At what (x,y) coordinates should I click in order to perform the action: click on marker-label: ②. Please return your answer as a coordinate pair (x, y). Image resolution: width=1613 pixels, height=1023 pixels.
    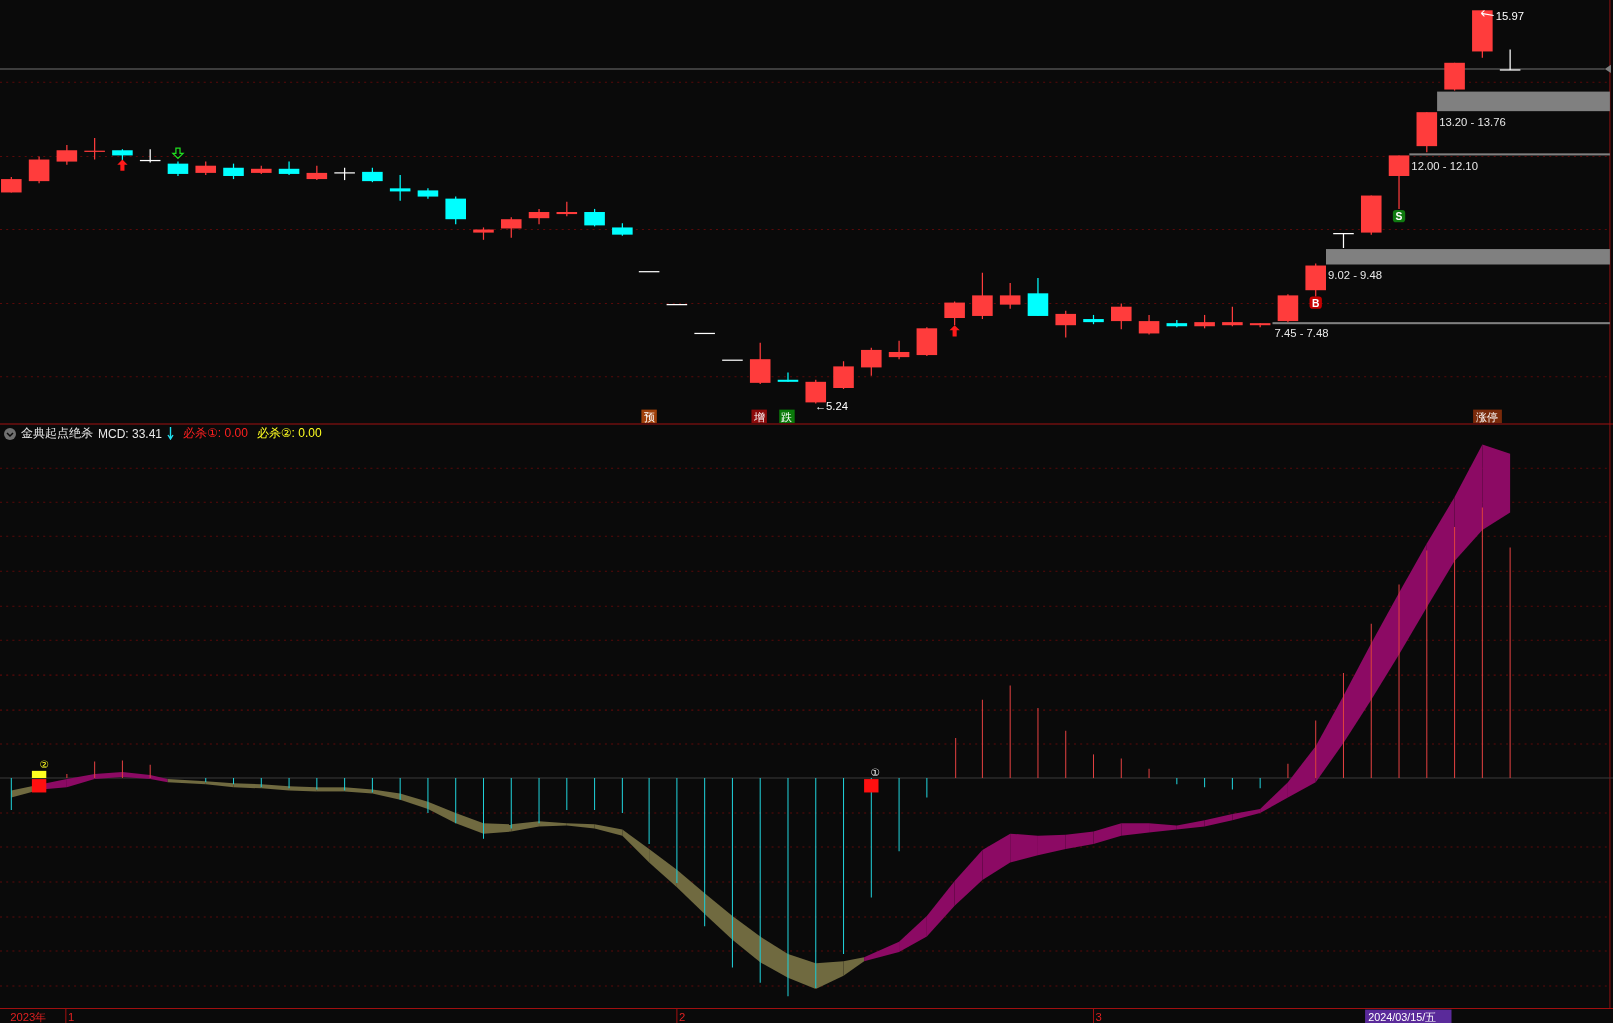
    Looking at the image, I should click on (44, 764).